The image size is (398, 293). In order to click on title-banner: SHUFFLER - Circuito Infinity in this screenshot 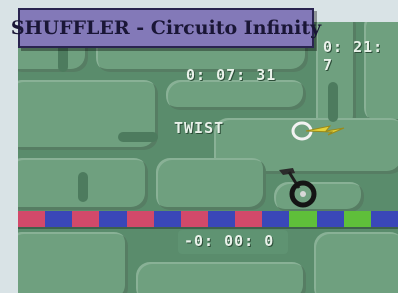, I will do `click(166, 28)`.